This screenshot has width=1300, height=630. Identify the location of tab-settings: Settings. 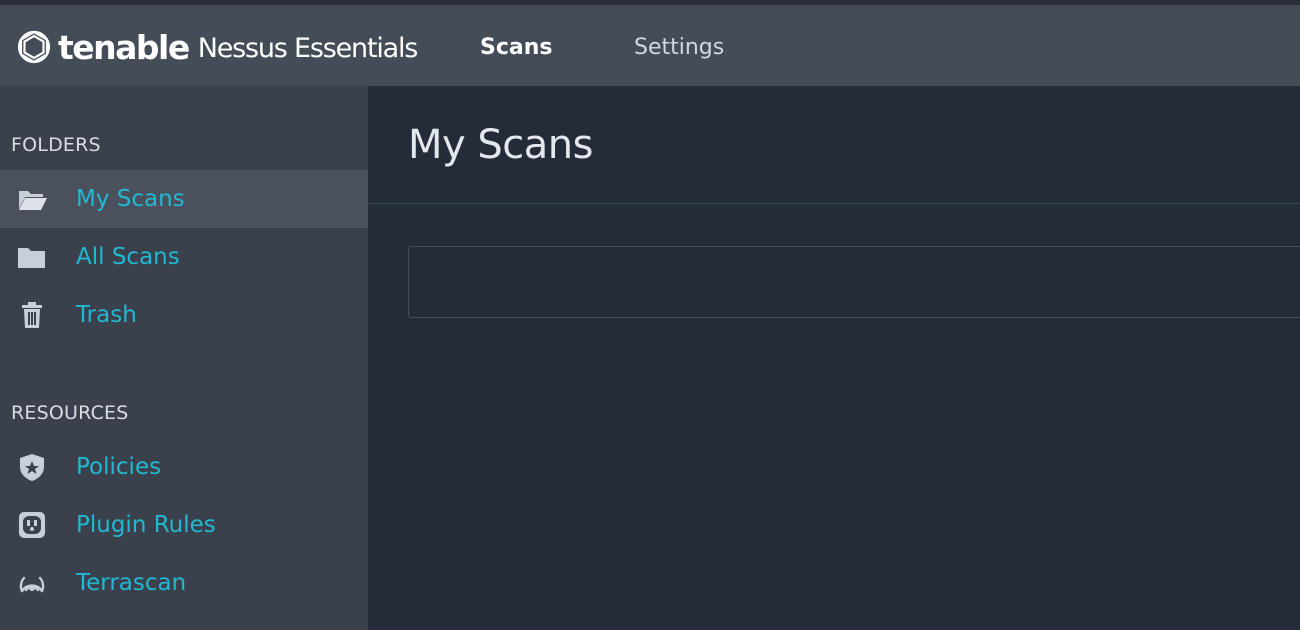
(679, 48).